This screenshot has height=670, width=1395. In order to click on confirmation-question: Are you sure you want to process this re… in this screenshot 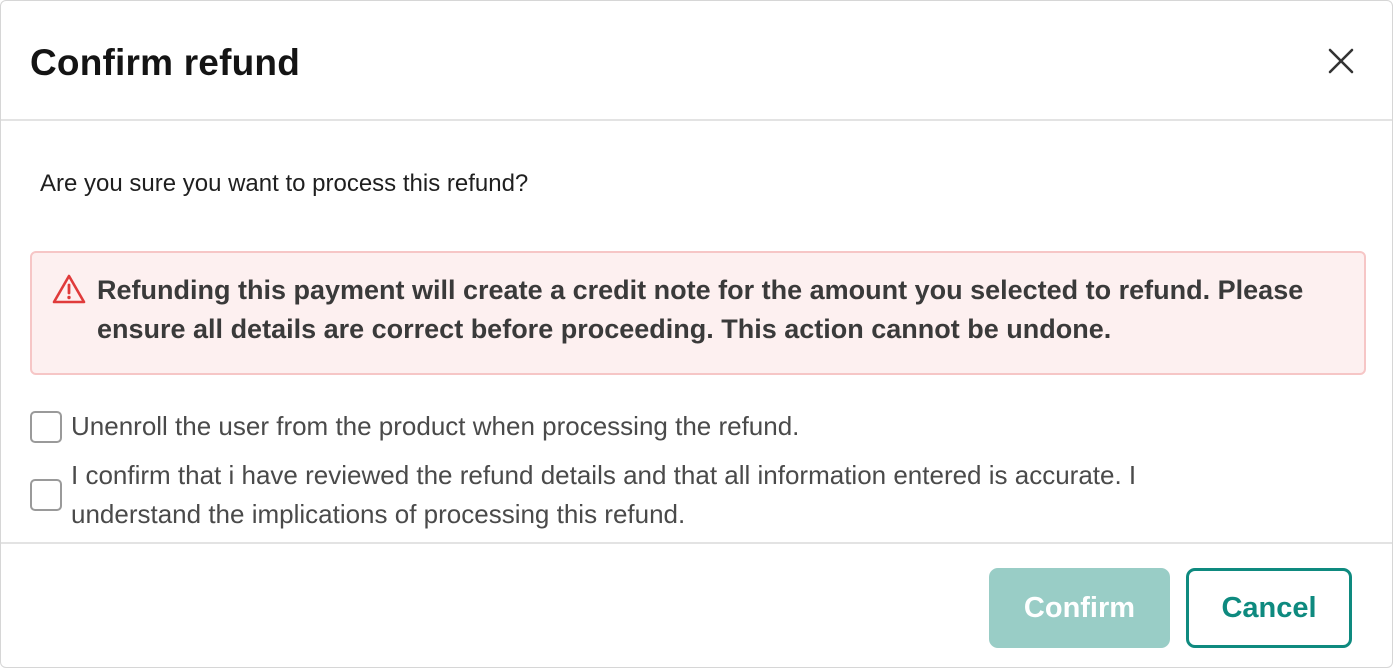, I will do `click(284, 183)`.